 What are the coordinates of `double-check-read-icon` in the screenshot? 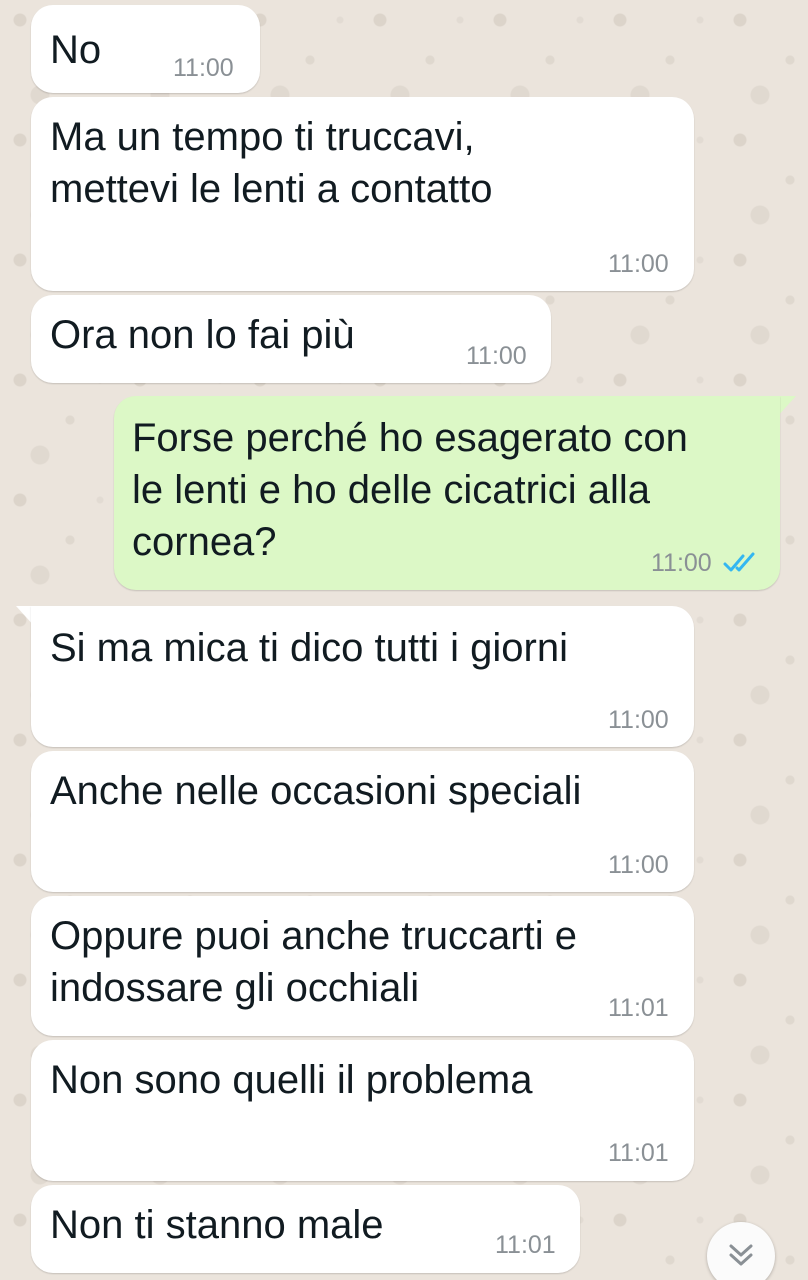 It's located at (739, 562).